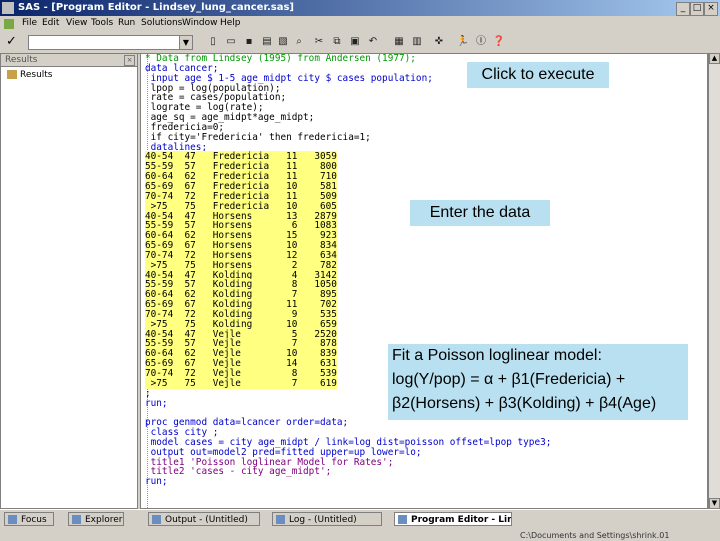  What do you see at coordinates (439, 41) in the screenshot?
I see `options-icon: ✜` at bounding box center [439, 41].